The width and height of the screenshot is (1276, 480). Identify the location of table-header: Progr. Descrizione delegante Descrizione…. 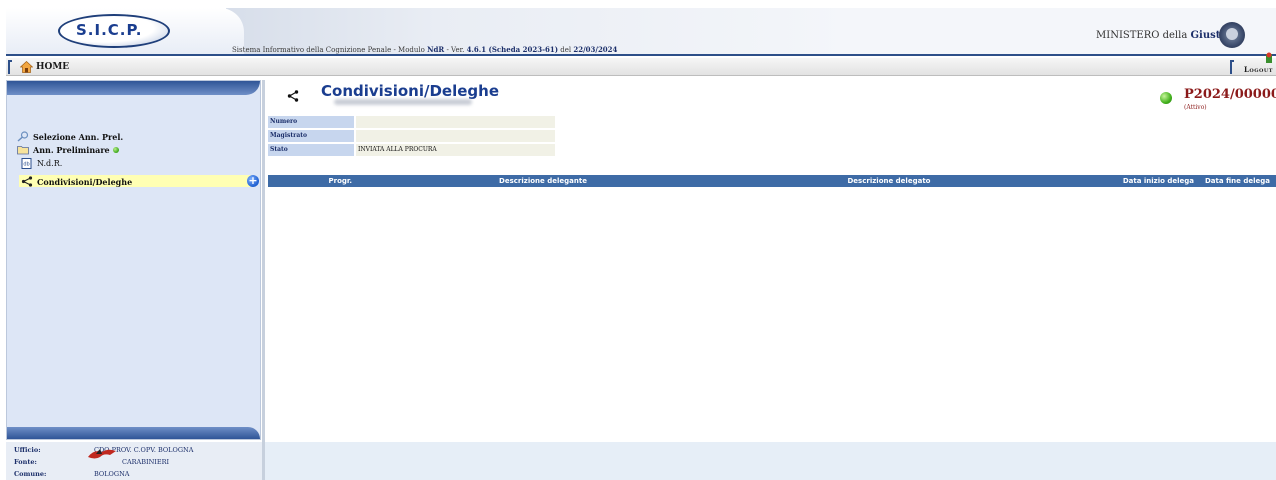
(772, 181).